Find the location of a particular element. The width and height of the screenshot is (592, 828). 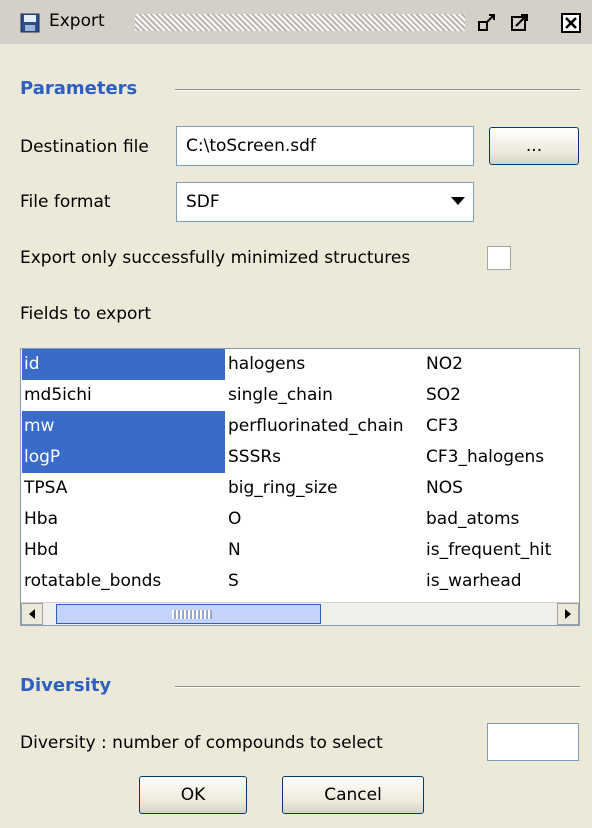

list-item: big_ring_size is located at coordinates (324, 488).